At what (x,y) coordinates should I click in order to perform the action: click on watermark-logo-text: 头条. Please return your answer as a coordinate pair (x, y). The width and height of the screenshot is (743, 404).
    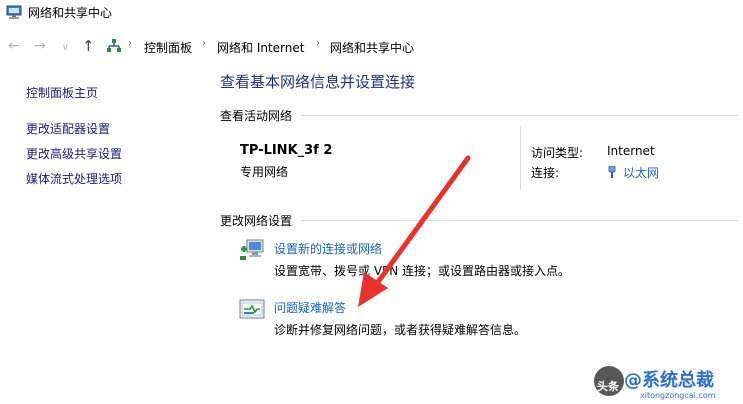
    Looking at the image, I should click on (608, 386).